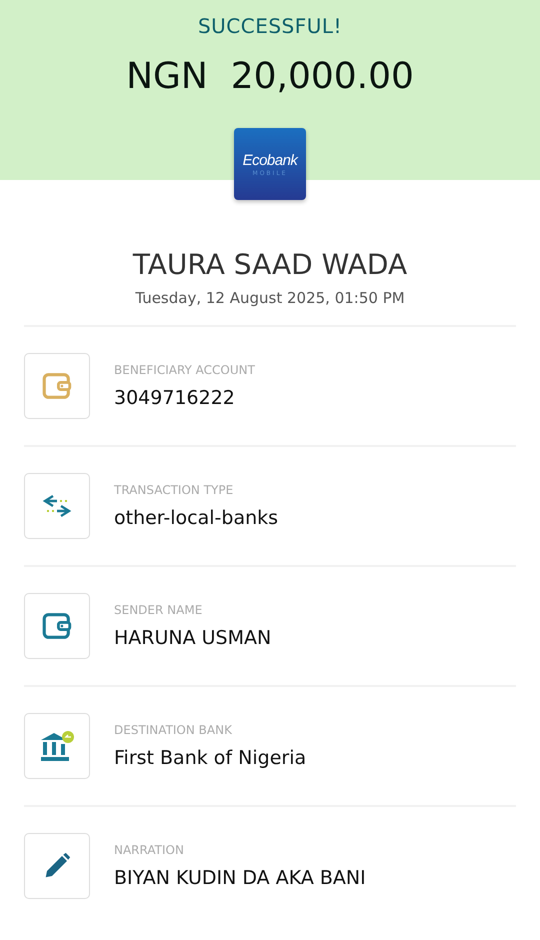 Image resolution: width=540 pixels, height=940 pixels. Describe the element at coordinates (270, 76) in the screenshot. I see `amount: NGN 20,000.00` at that location.